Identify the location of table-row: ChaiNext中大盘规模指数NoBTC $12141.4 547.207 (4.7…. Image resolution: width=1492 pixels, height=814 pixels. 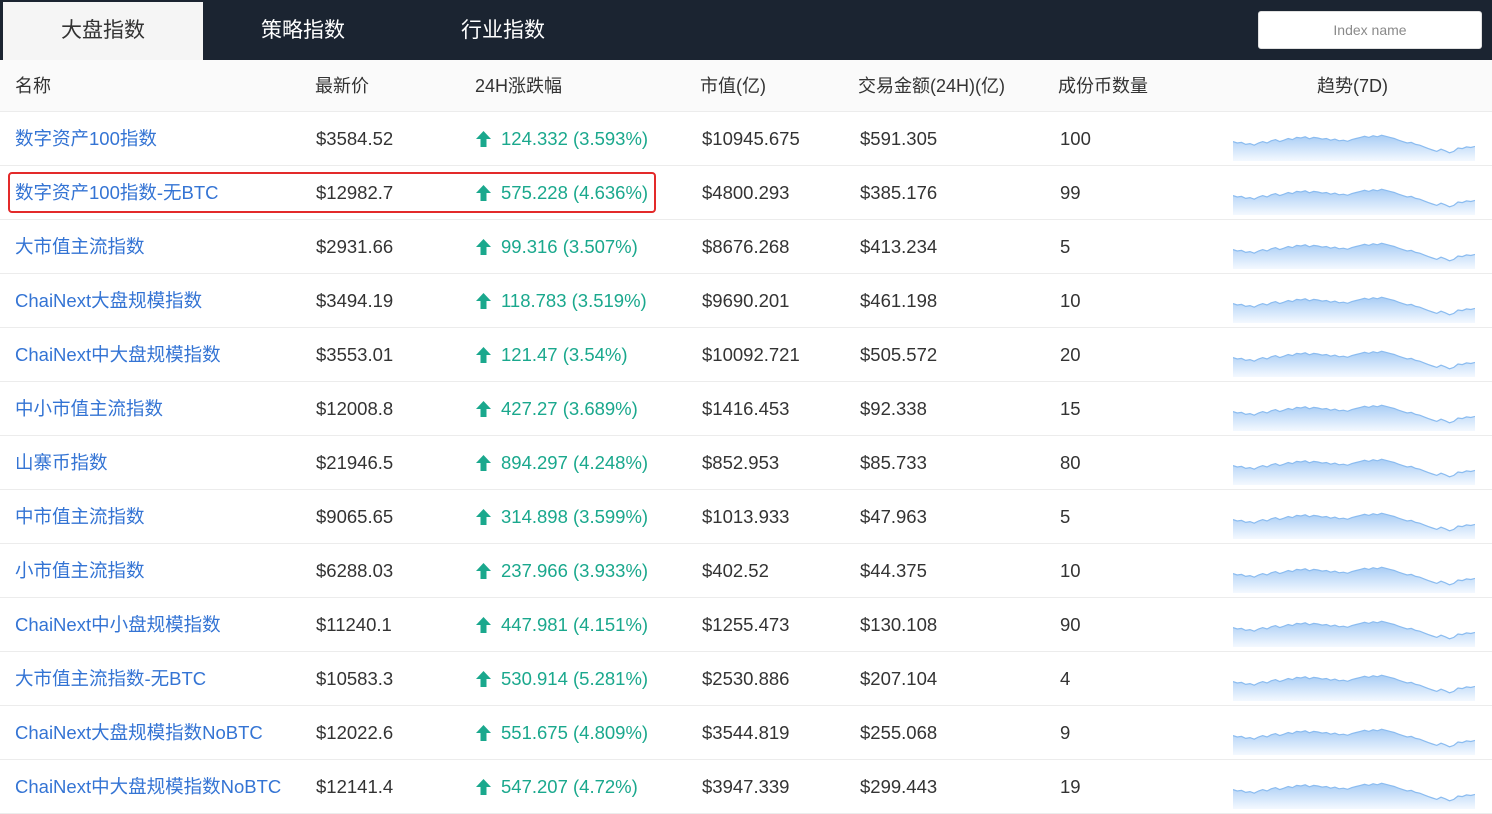
(746, 787).